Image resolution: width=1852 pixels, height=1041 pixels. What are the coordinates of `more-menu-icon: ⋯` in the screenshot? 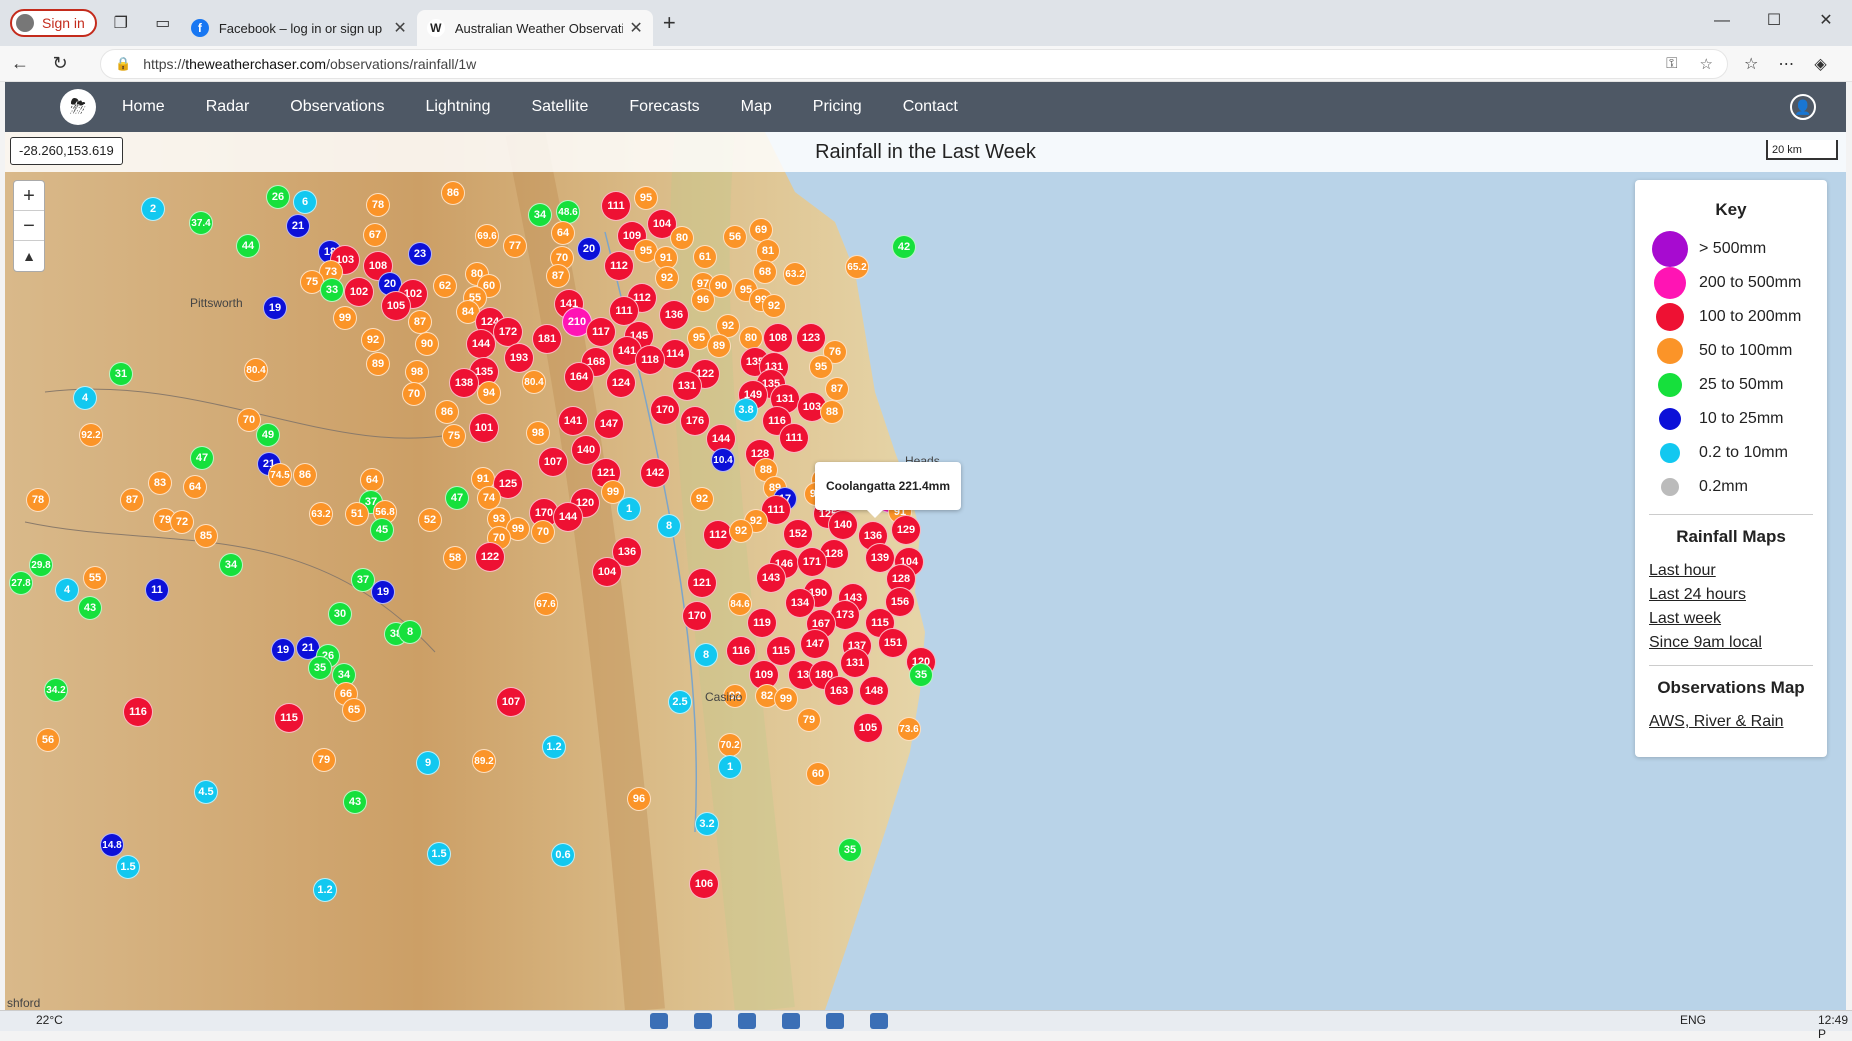 It's located at (1786, 64).